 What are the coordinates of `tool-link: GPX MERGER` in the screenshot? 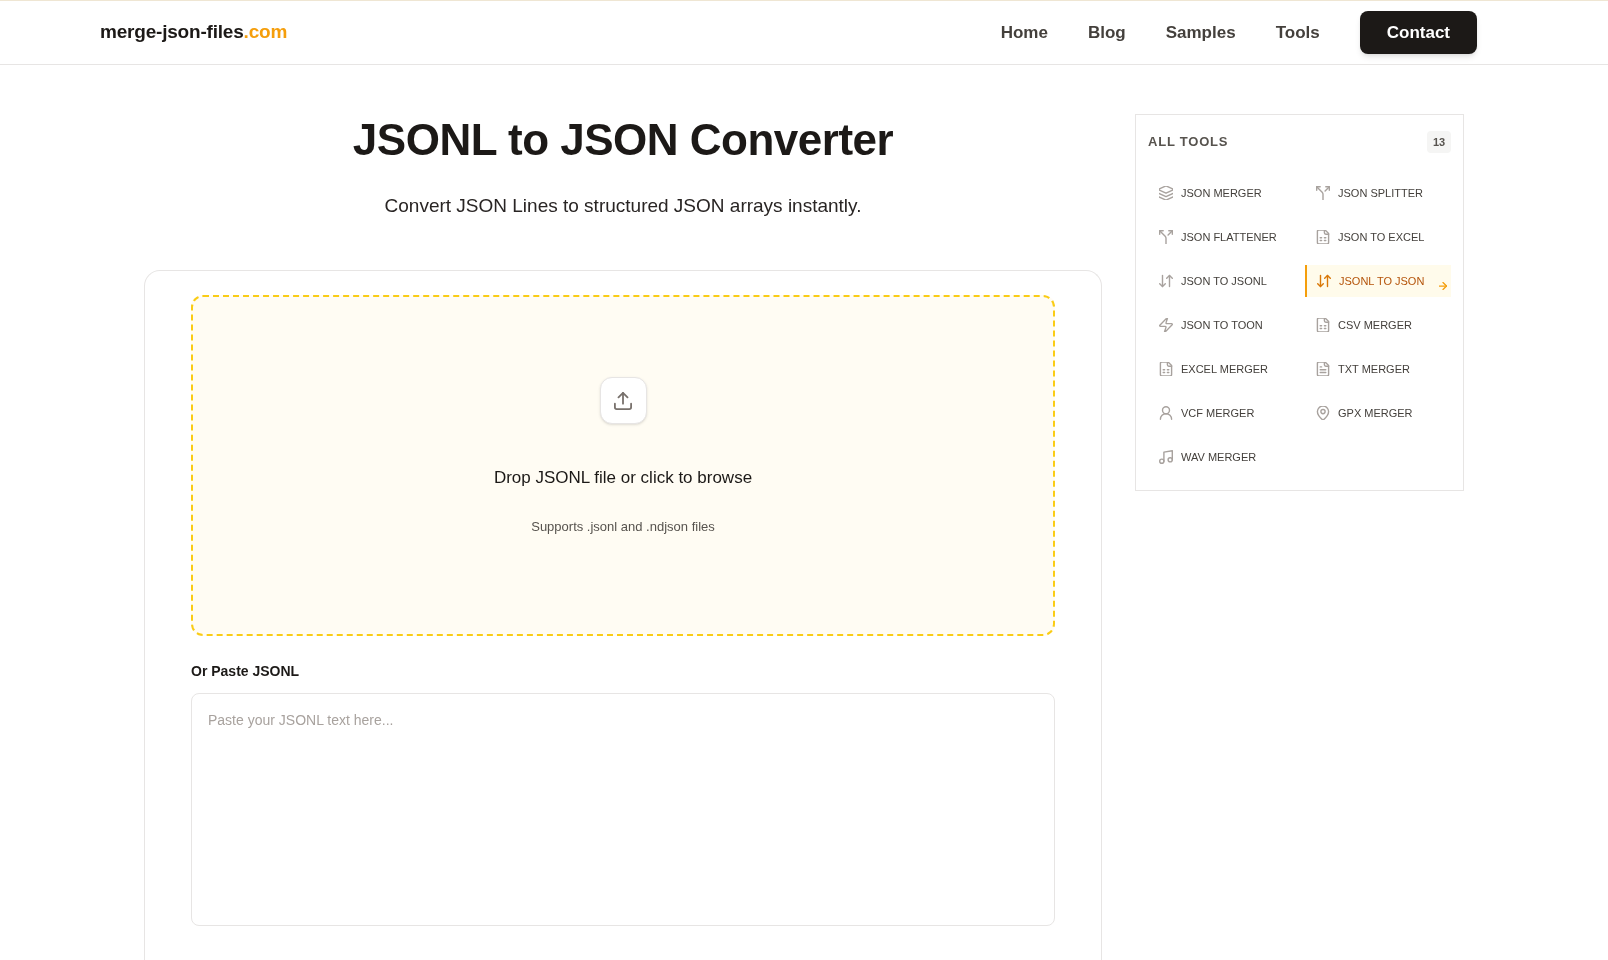 It's located at (1378, 413).